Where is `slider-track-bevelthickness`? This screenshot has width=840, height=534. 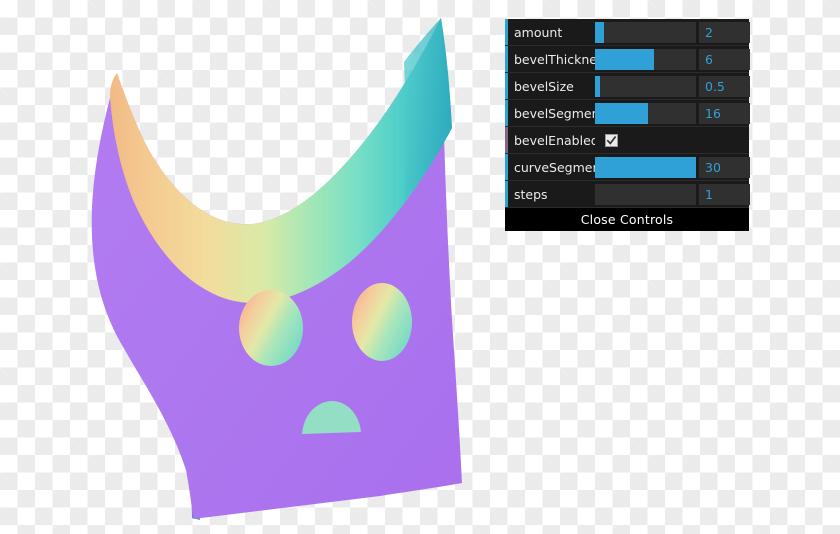
slider-track-bevelthickness is located at coordinates (645, 59).